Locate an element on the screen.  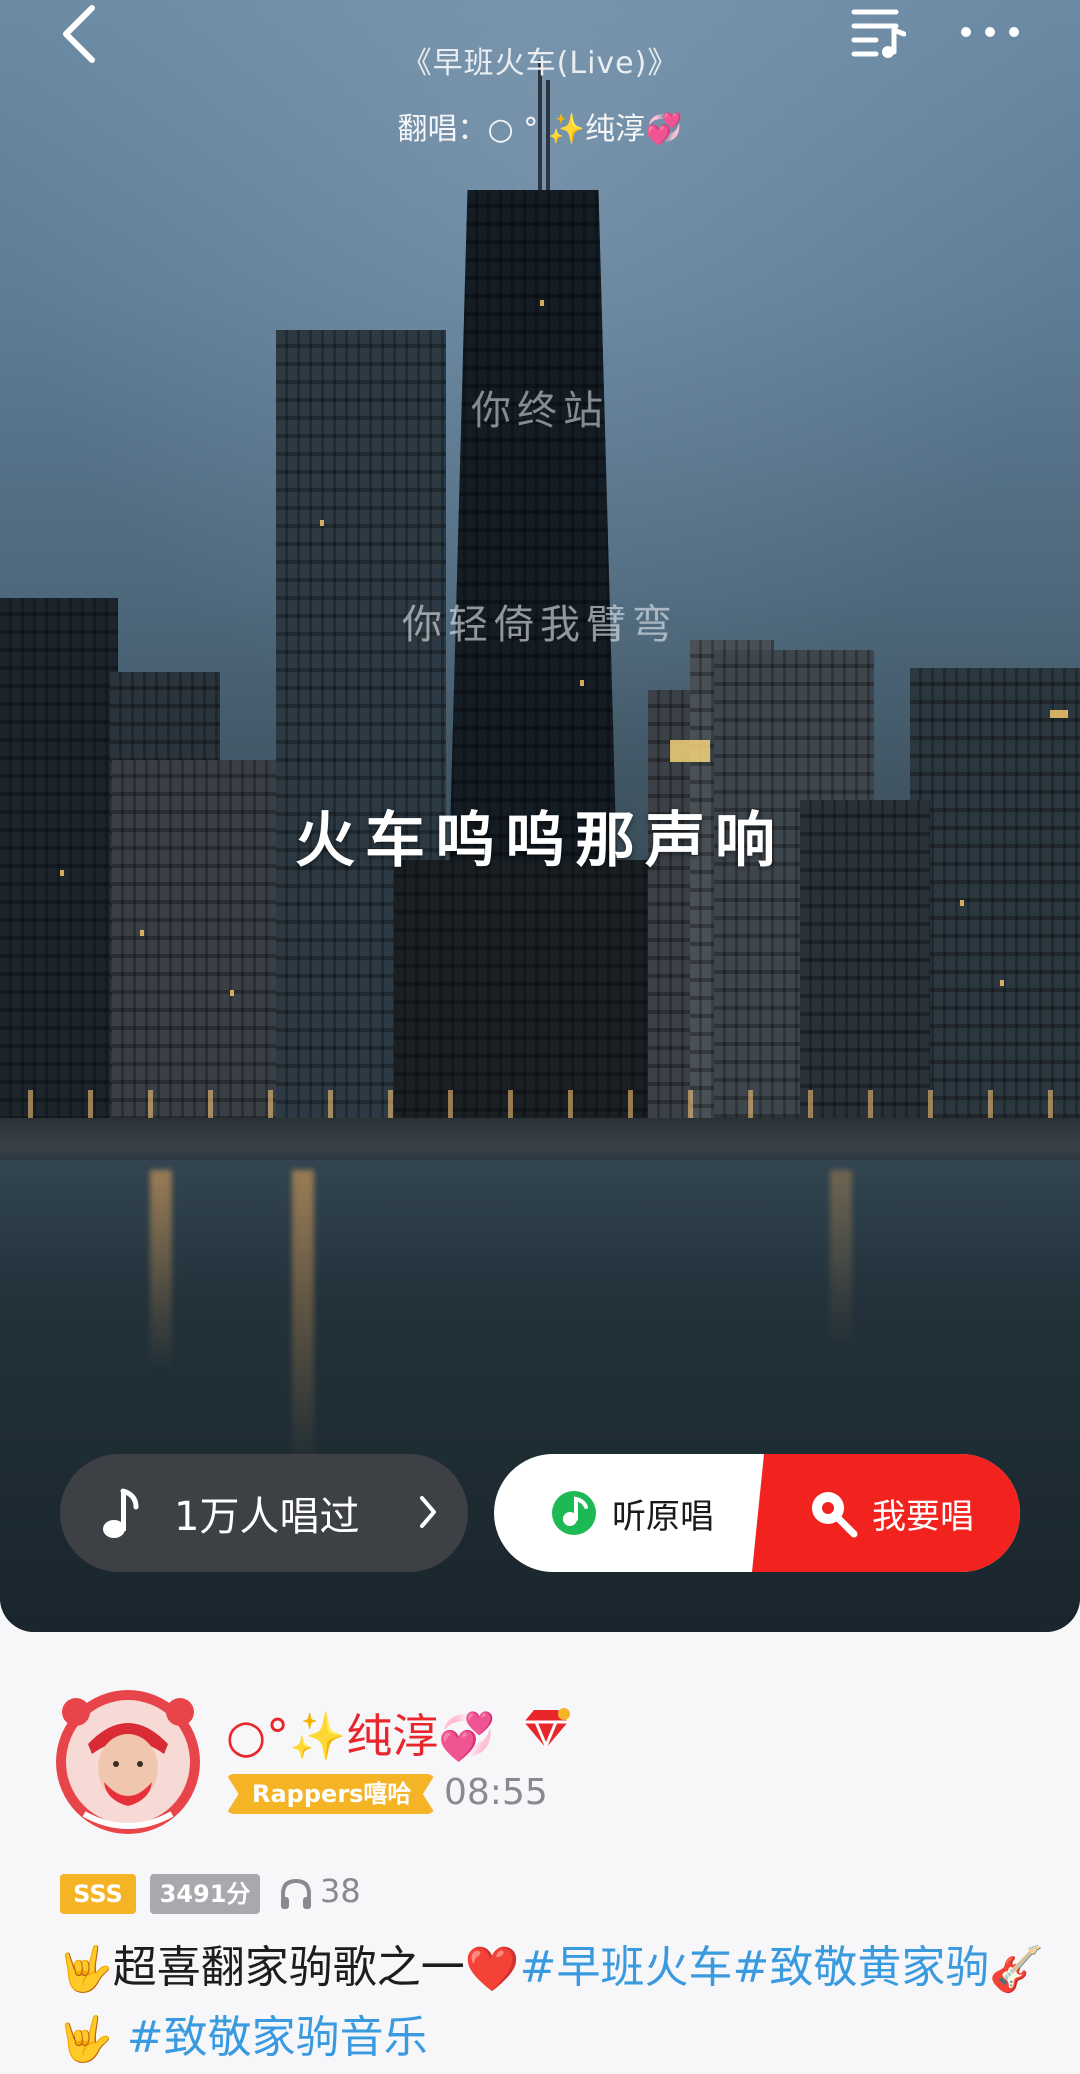
music-note-icon is located at coordinates (121, 1513).